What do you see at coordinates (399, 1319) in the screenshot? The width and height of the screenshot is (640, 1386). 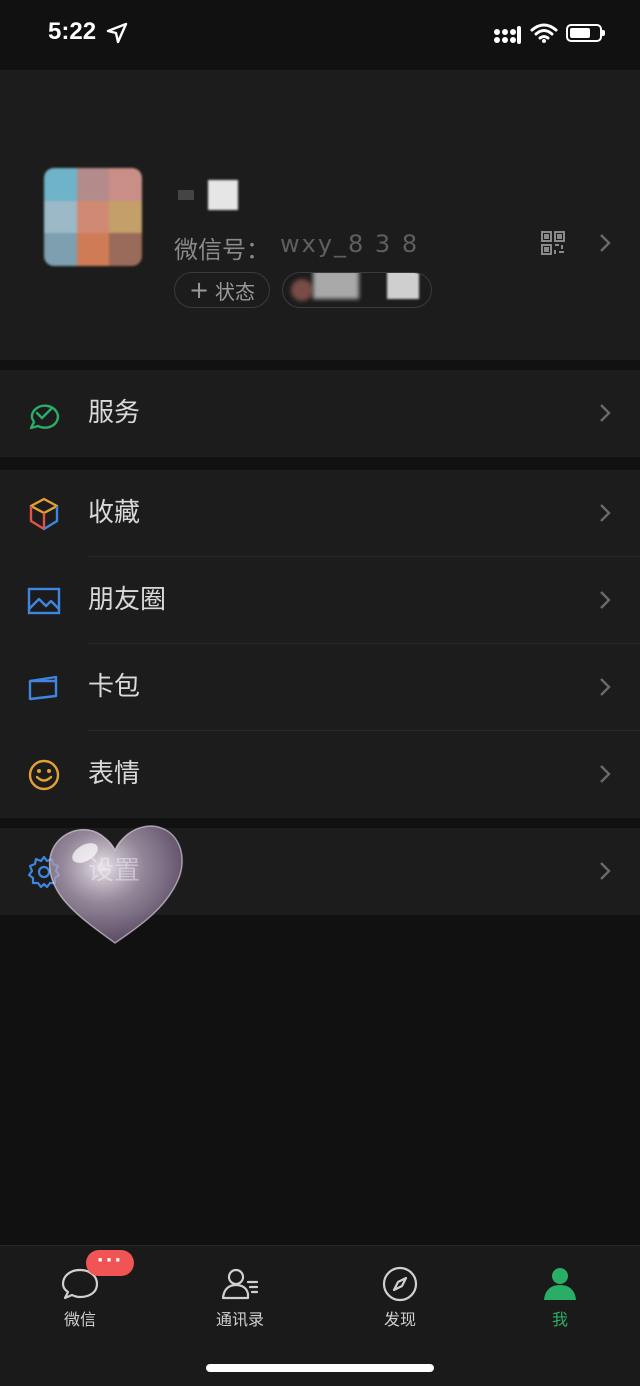 I see `tab-label-discover: 发现` at bounding box center [399, 1319].